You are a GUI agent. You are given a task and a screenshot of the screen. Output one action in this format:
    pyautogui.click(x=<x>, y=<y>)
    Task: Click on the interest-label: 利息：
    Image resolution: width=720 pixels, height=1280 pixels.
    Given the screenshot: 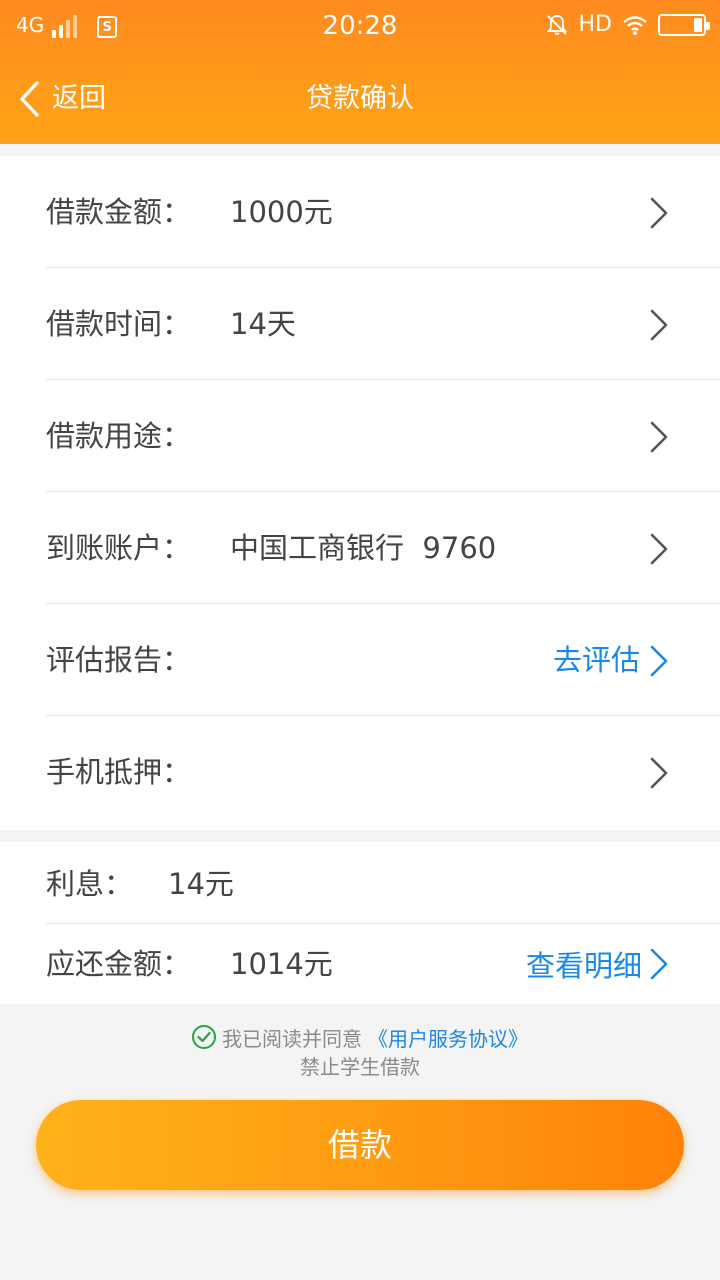 What is the action you would take?
    pyautogui.click(x=90, y=884)
    